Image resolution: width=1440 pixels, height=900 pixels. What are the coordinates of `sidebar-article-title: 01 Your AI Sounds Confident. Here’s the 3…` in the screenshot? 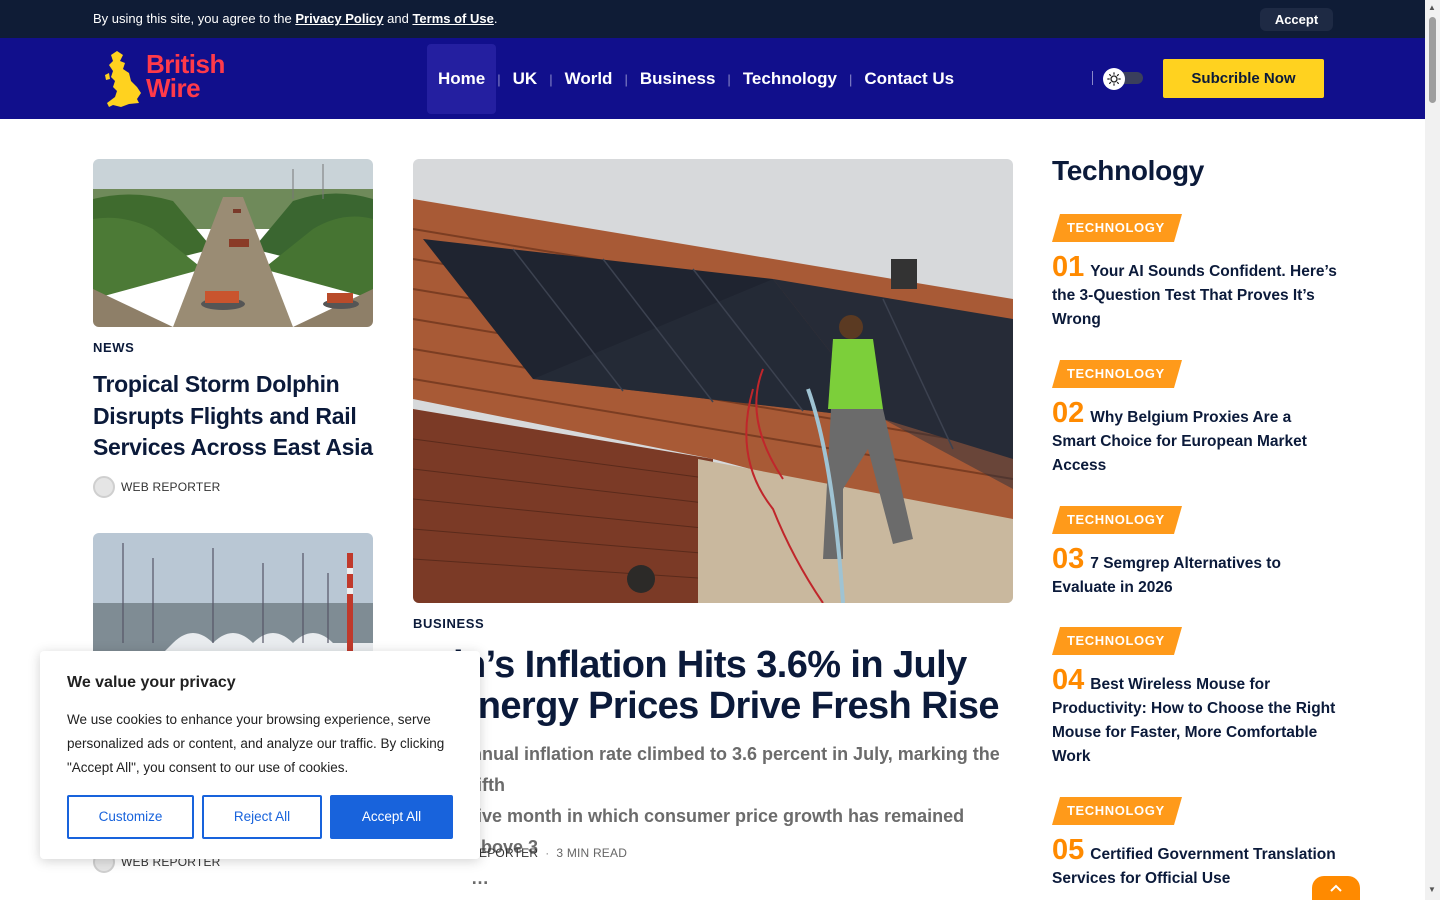 It's located at (1194, 292).